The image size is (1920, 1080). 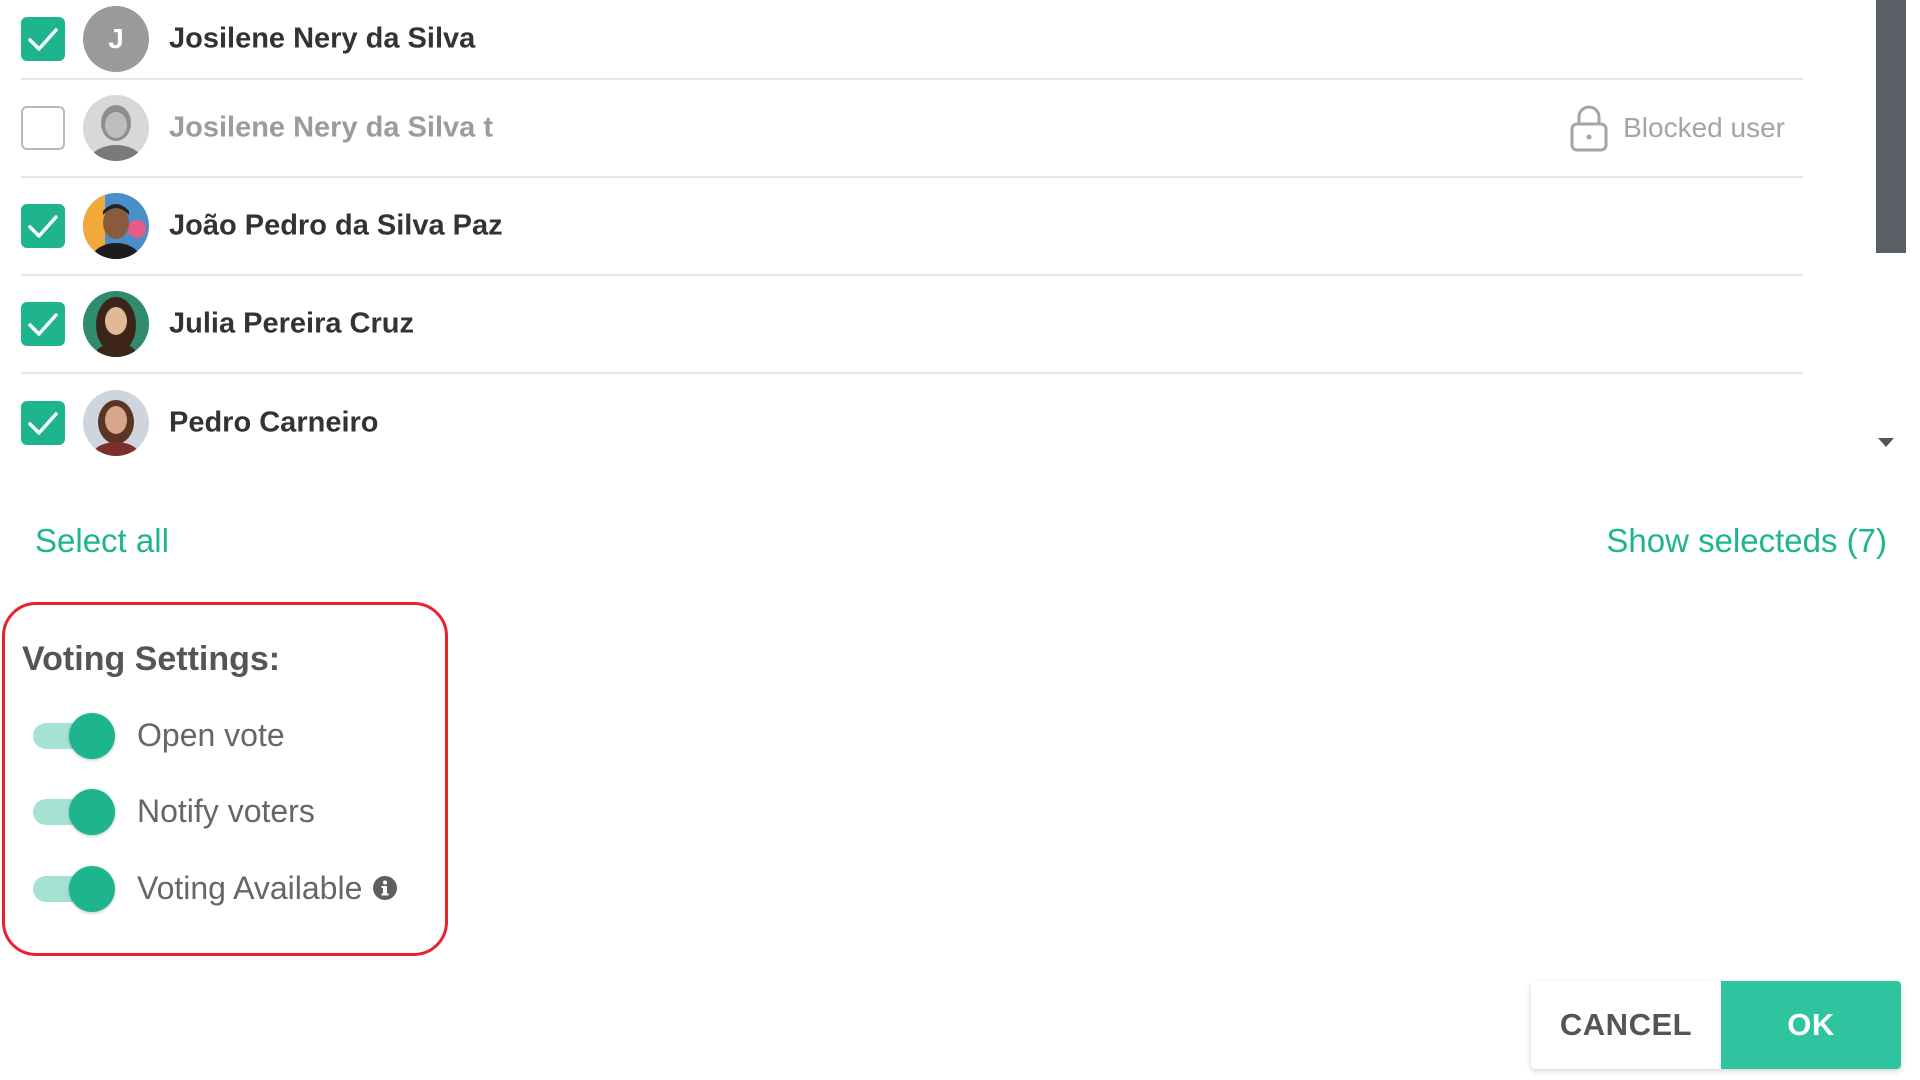 I want to click on dialog-actions: CANCEL OK, so click(x=1716, y=1025).